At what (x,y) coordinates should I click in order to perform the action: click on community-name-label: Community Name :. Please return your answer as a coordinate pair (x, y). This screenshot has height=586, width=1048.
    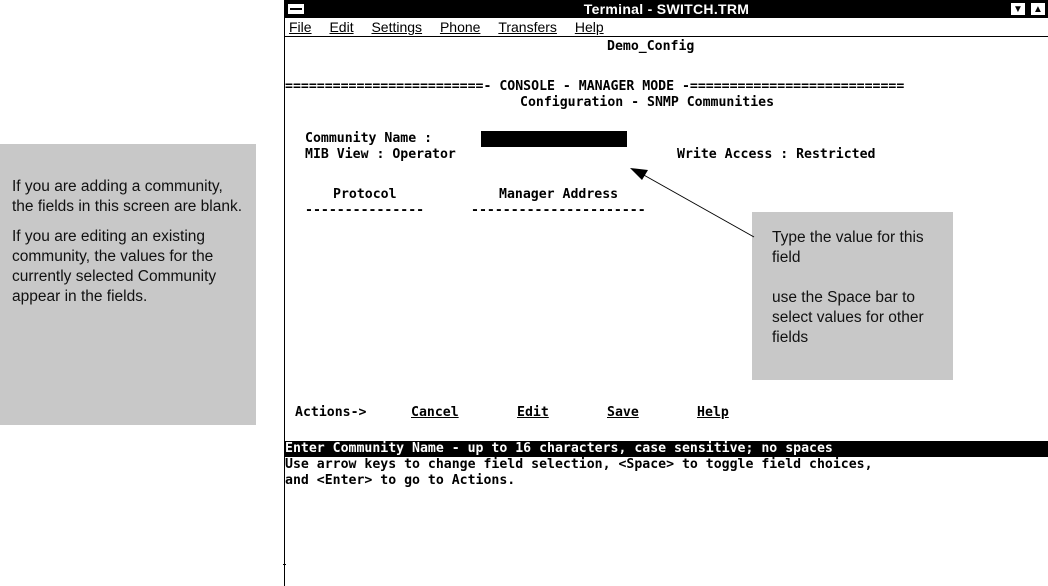
    Looking at the image, I should click on (369, 138).